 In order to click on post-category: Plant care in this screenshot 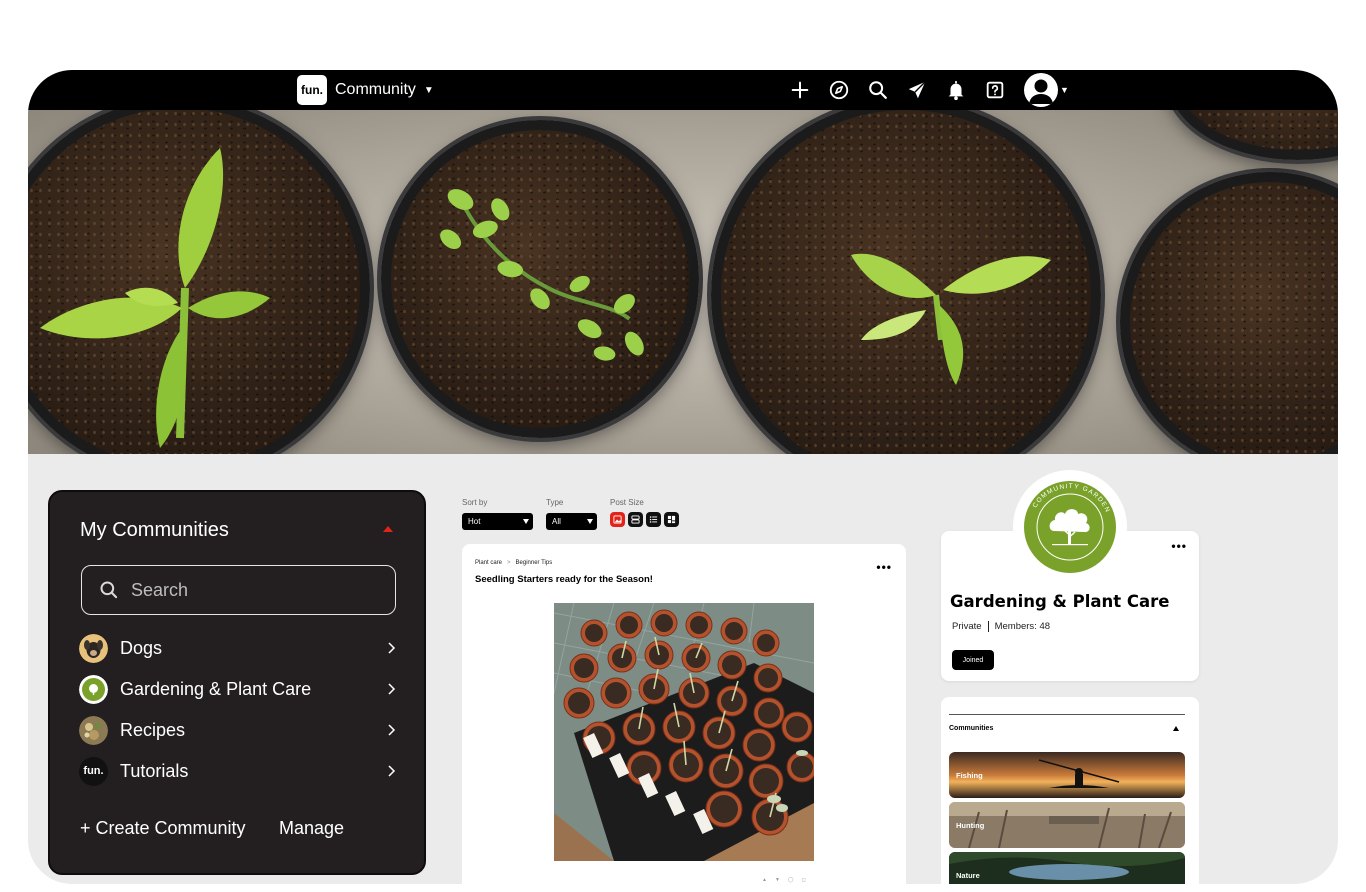, I will do `click(488, 563)`.